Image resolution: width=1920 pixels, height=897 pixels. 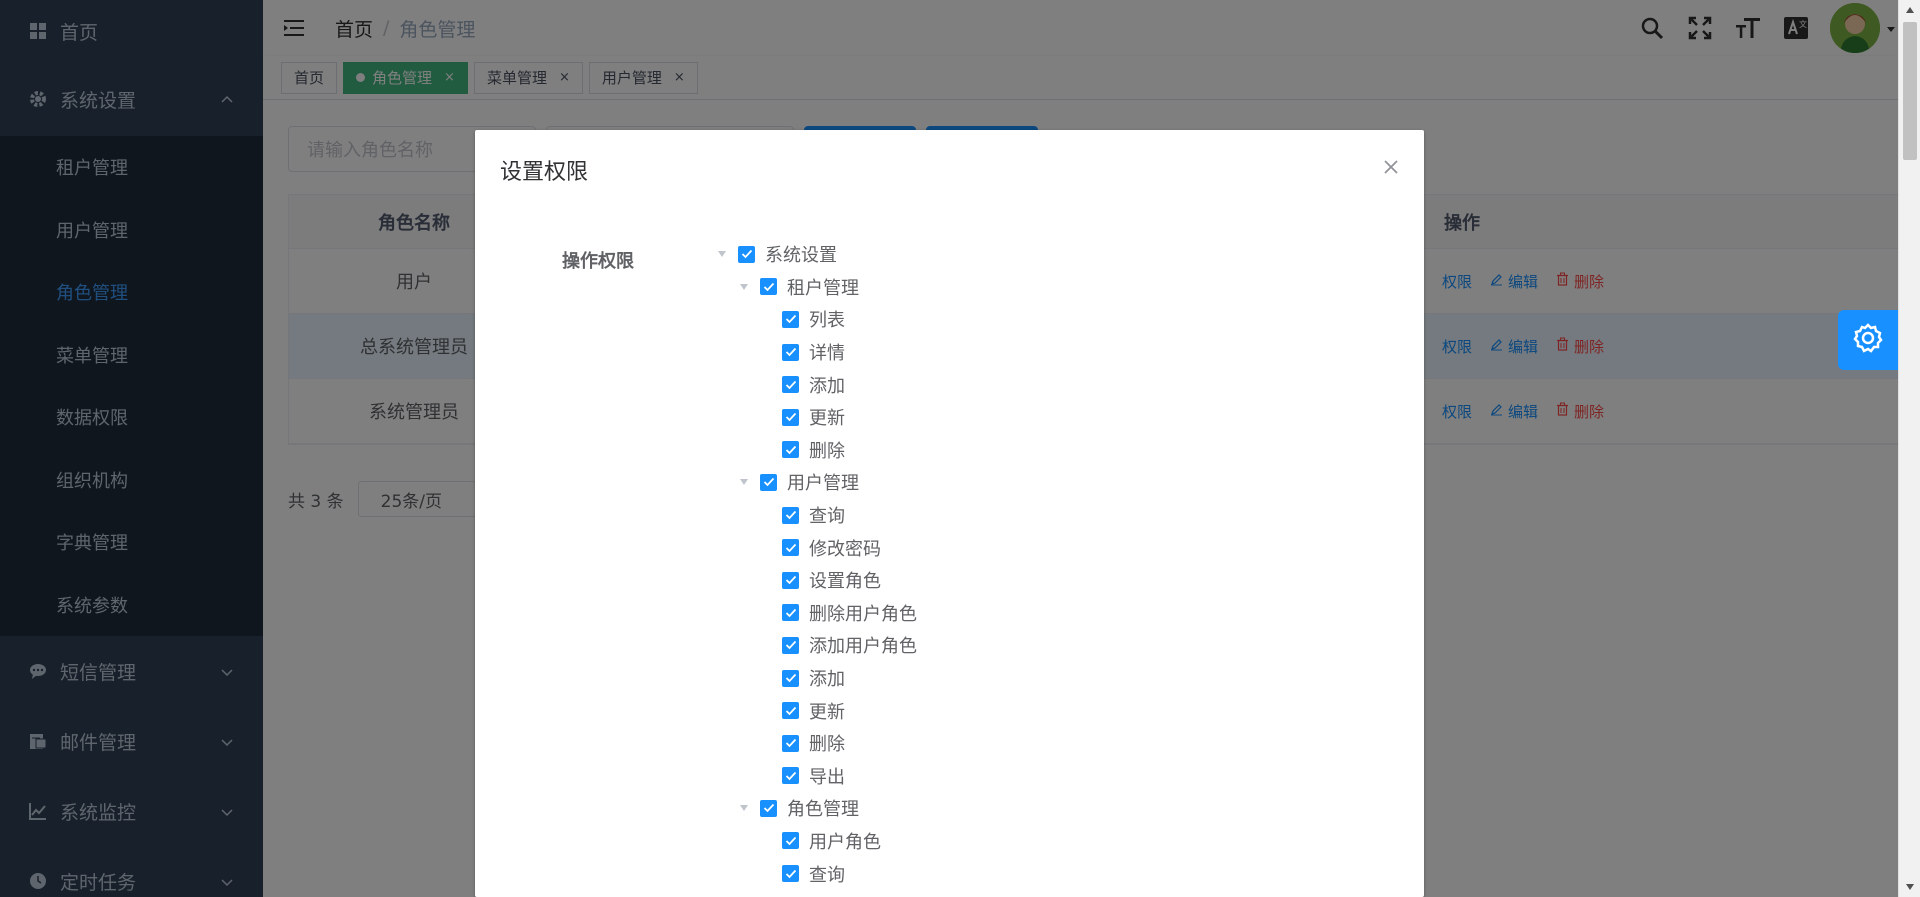 I want to click on settings-drawer-button, so click(x=1868, y=340).